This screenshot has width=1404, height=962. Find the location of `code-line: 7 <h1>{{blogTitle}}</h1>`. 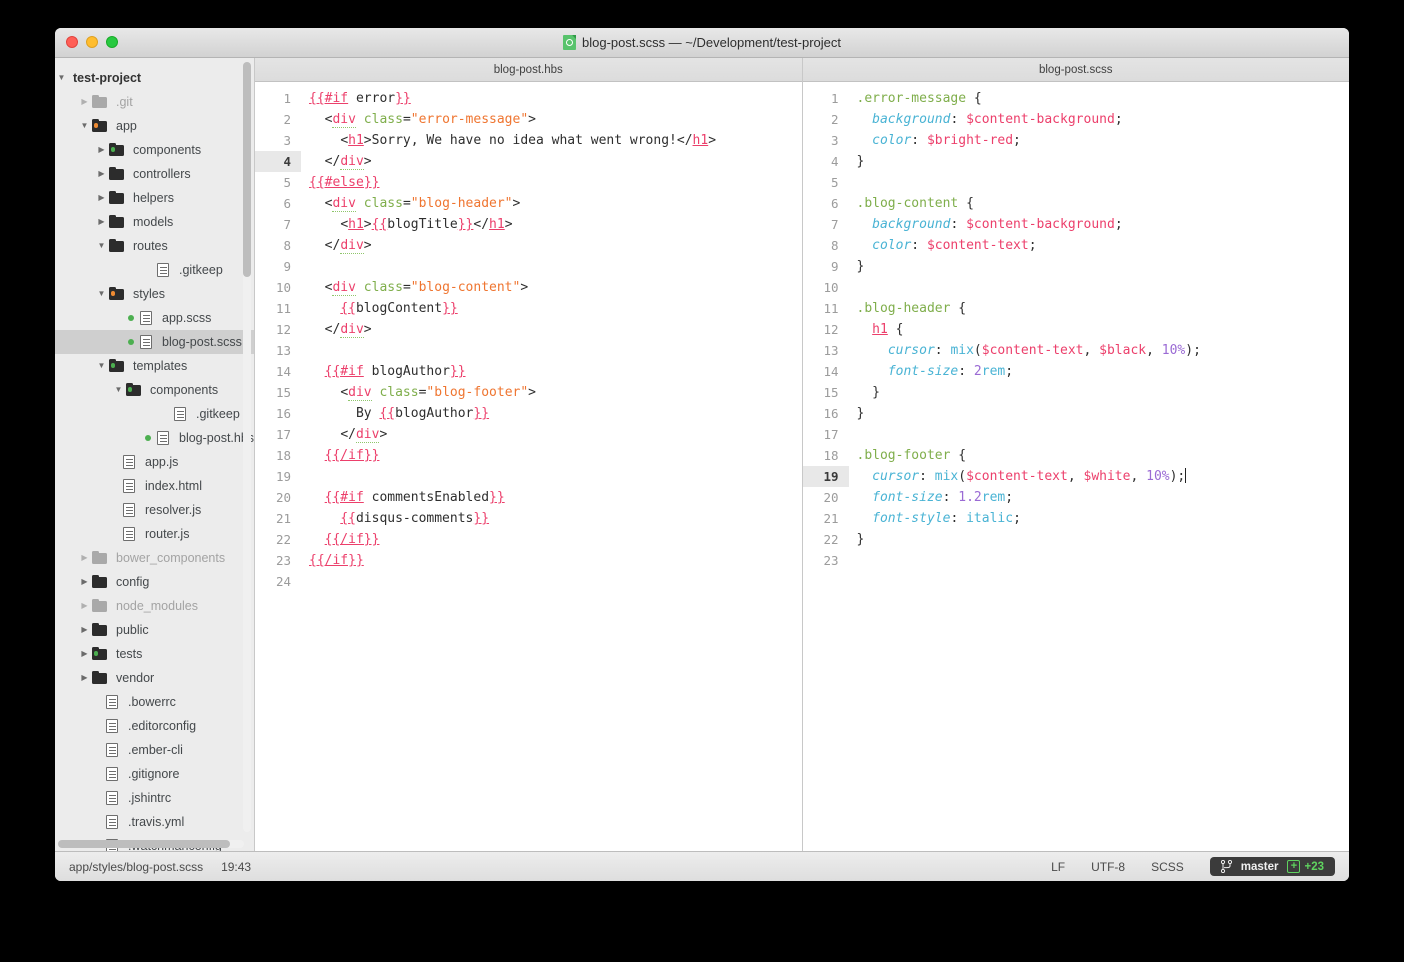

code-line: 7 <h1>{{blogTitle}}</h1> is located at coordinates (528, 224).